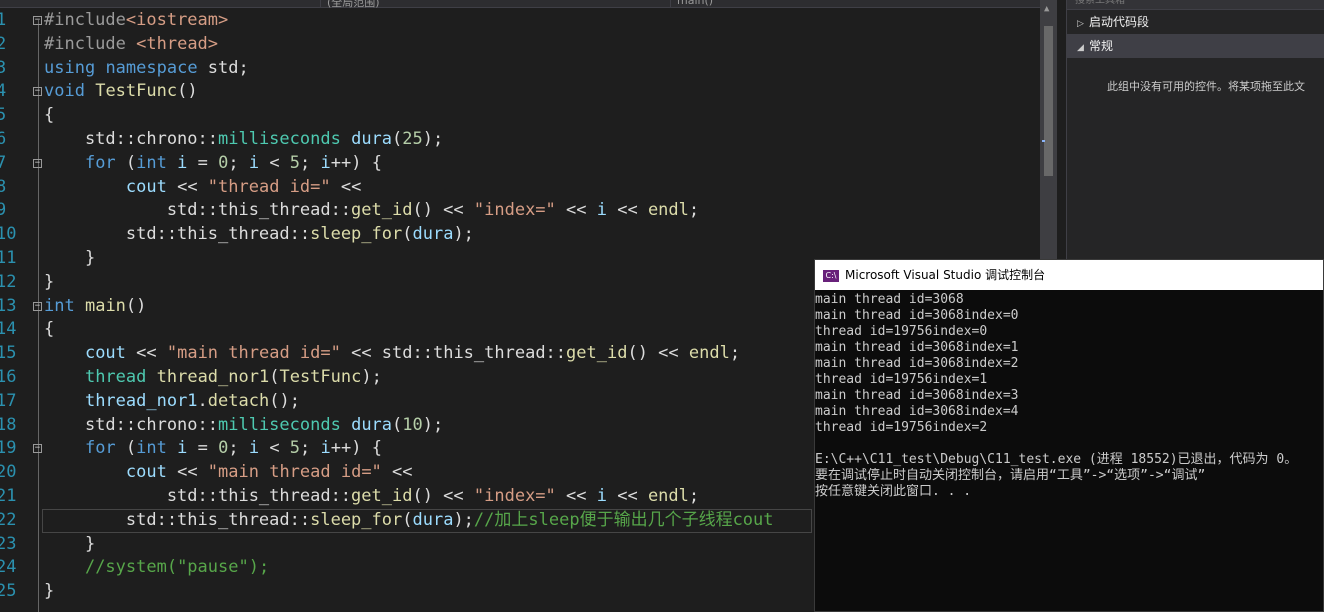 Image resolution: width=1324 pixels, height=612 pixels. Describe the element at coordinates (520, 45) in the screenshot. I see `code-line: 2 #include <thread>` at that location.